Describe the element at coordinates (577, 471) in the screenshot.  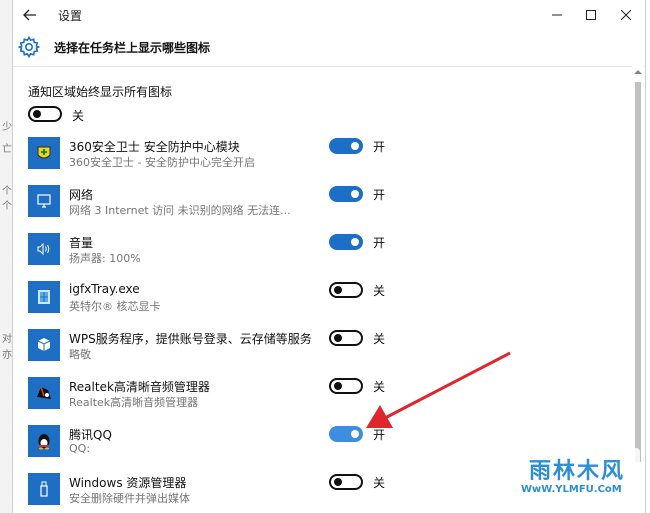
I see `watermark-logo-text: 雨林木风` at that location.